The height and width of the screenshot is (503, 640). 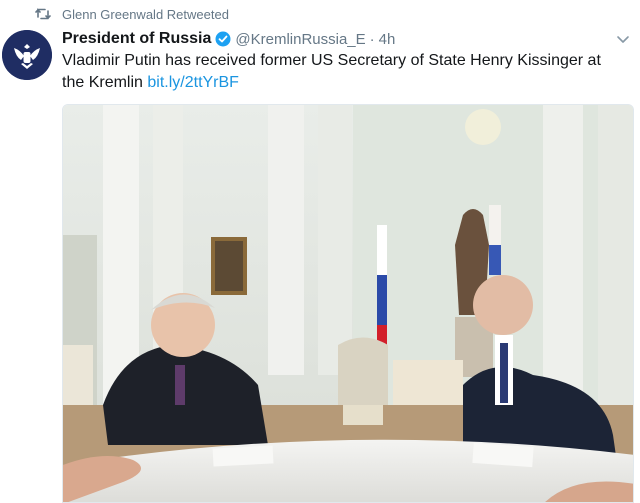 I want to click on tweet-link: bit.ly/2ttYrBF, so click(x=193, y=82).